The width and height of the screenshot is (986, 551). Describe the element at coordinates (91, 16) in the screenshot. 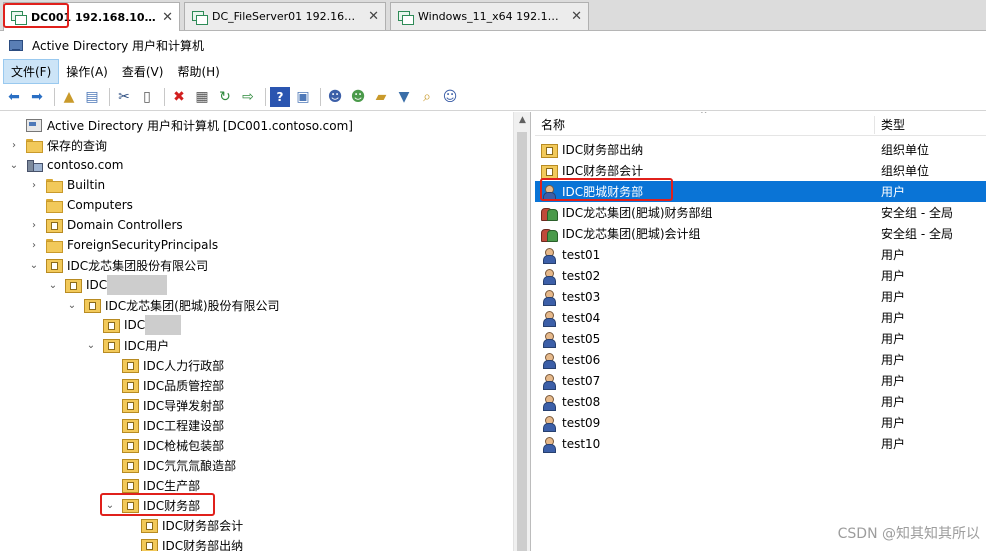

I see `tab-dc001: DC001 192.168.10.1主 ✕` at that location.